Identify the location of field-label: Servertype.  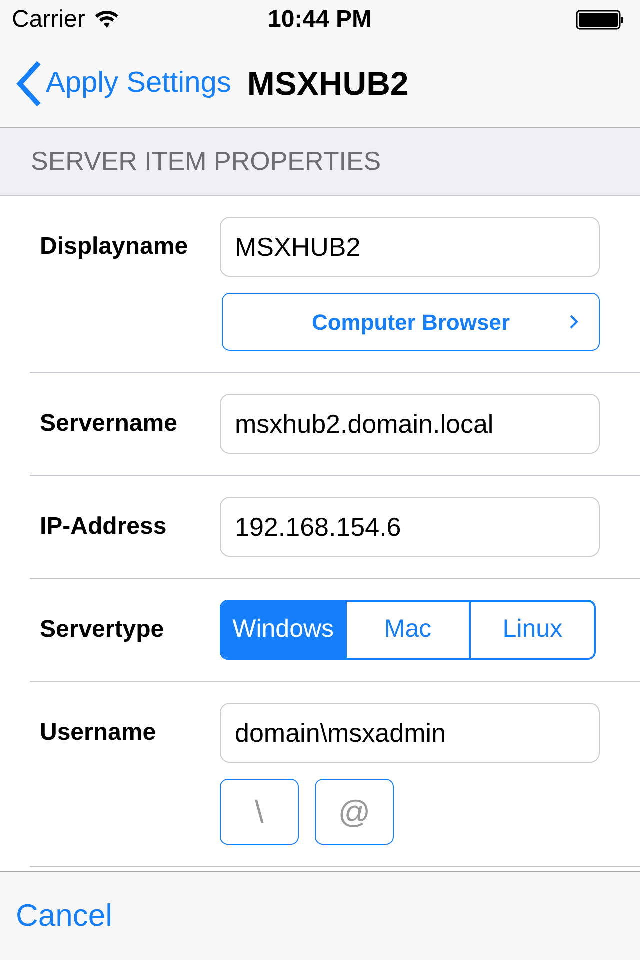
(102, 630).